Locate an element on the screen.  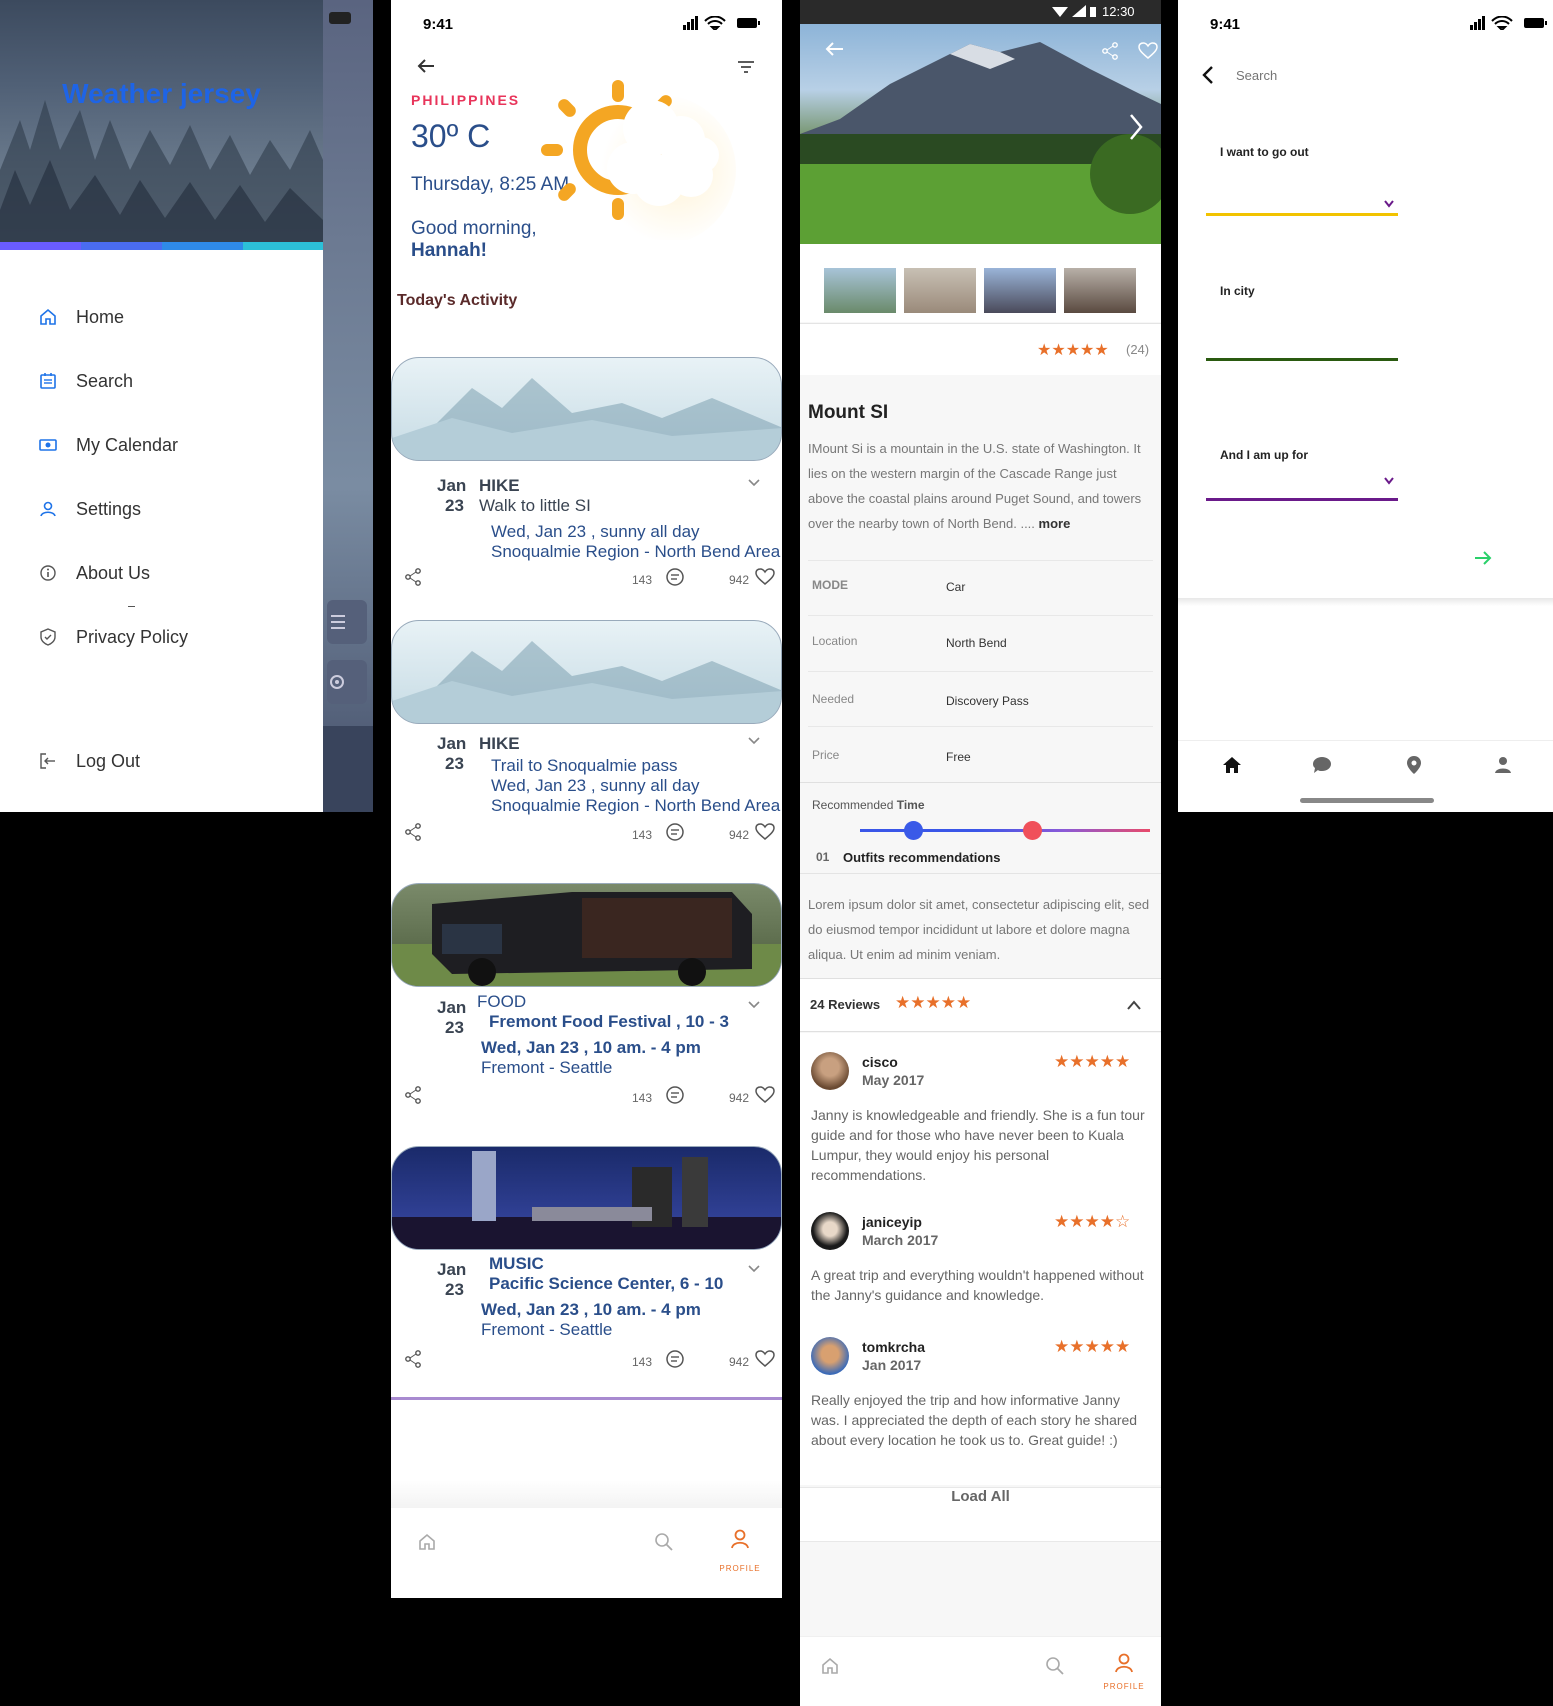
search-input is located at coordinates (1361, 75).